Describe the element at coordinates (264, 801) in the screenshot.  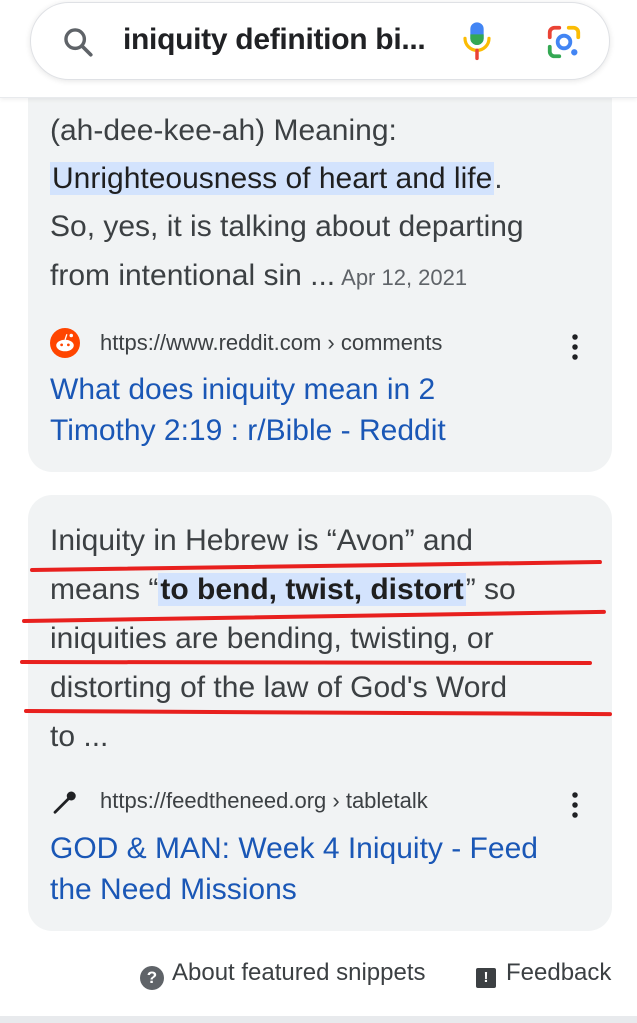
I see `source-url: https://feedtheneed.org › tabletalk` at that location.